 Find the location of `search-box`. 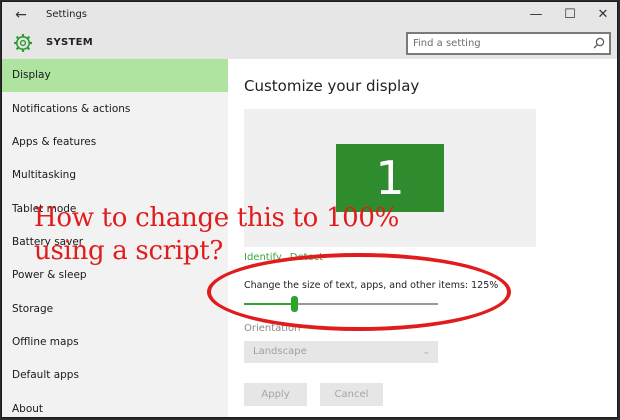

search-box is located at coordinates (508, 43).